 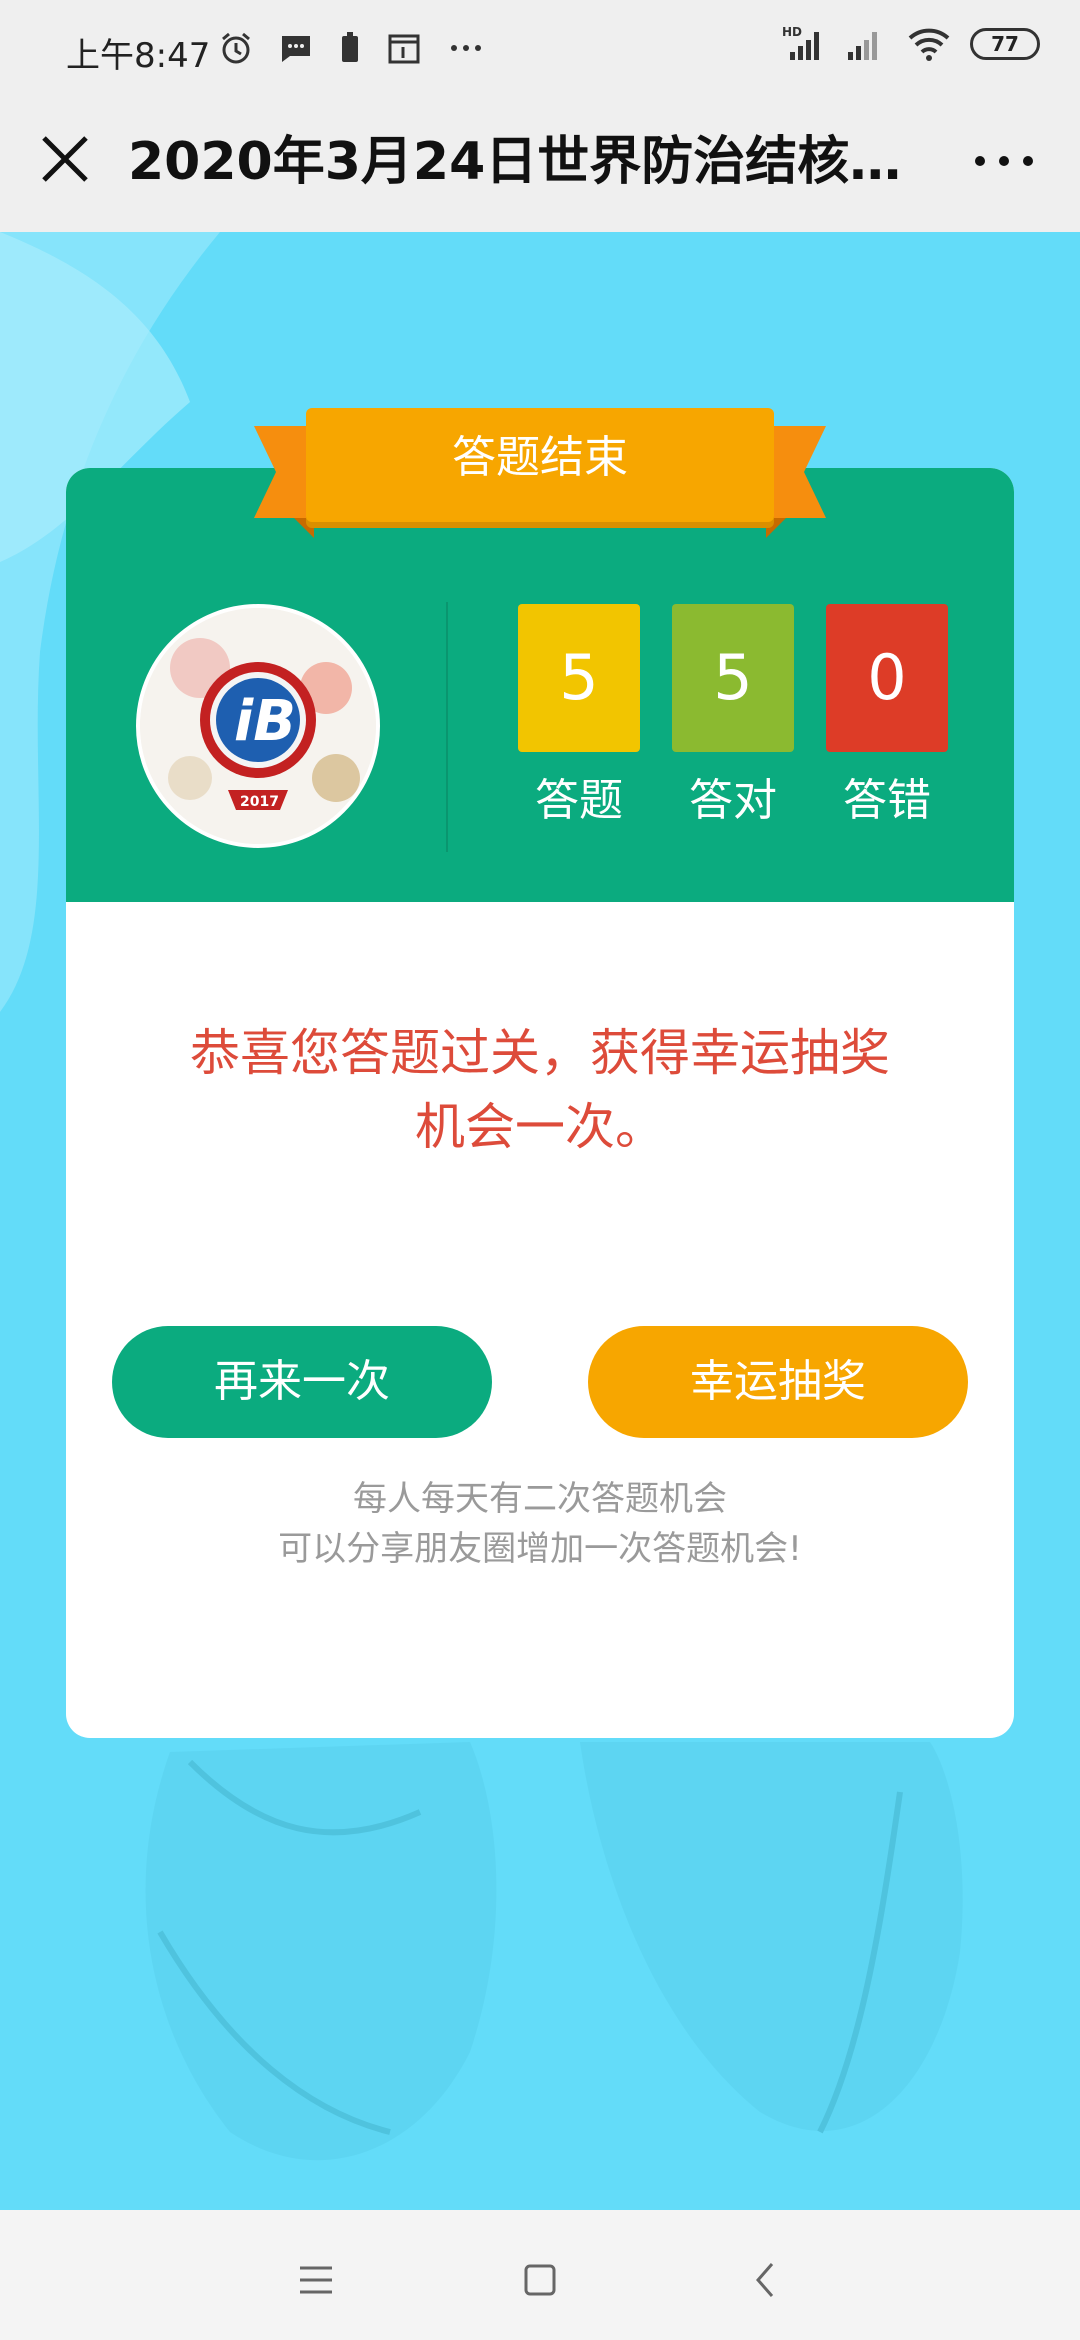 I want to click on stat-correct-label: 答对, so click(x=733, y=800).